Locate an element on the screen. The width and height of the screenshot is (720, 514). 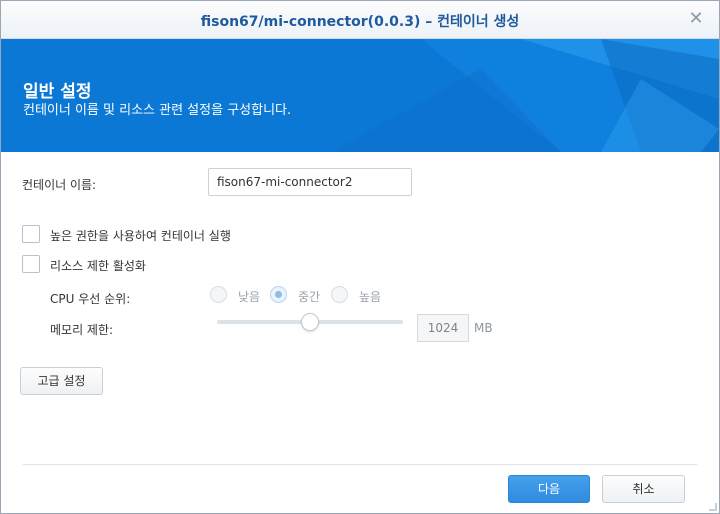
banner-subtitle: 컨테이너 이름 및 리소스 관련 설정을 구성합니다. is located at coordinates (157, 110).